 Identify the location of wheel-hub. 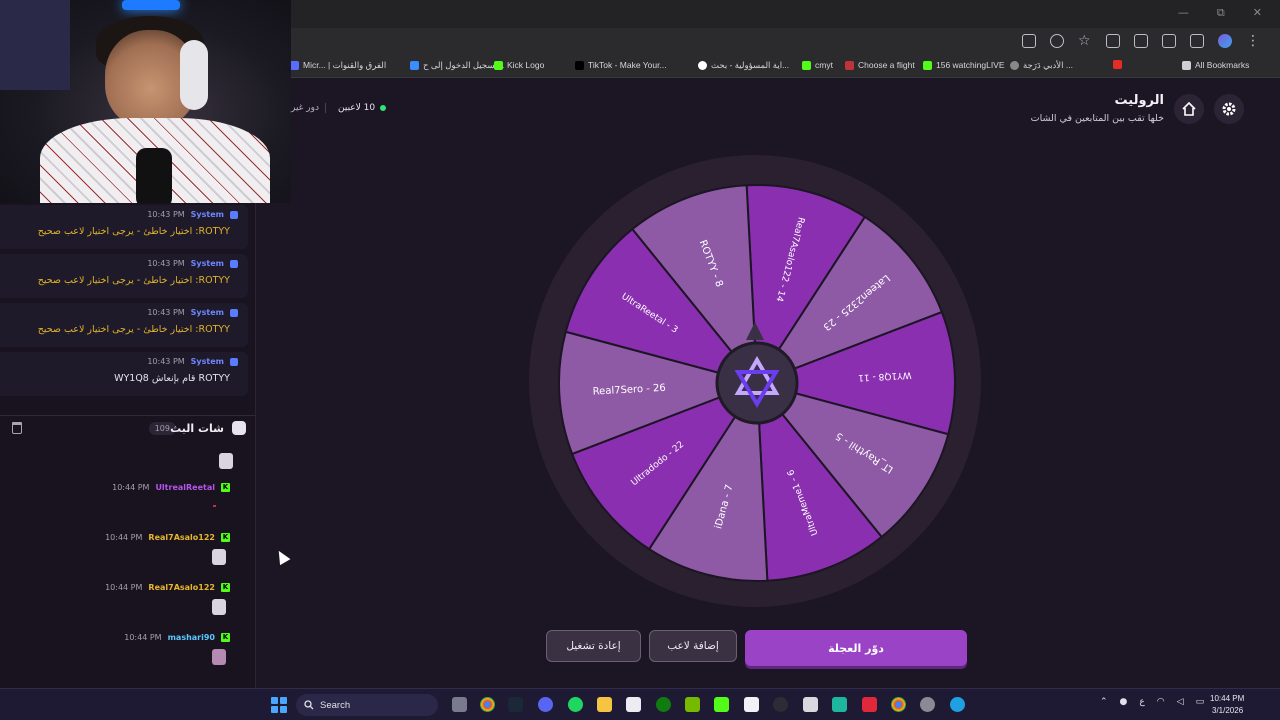
(757, 383).